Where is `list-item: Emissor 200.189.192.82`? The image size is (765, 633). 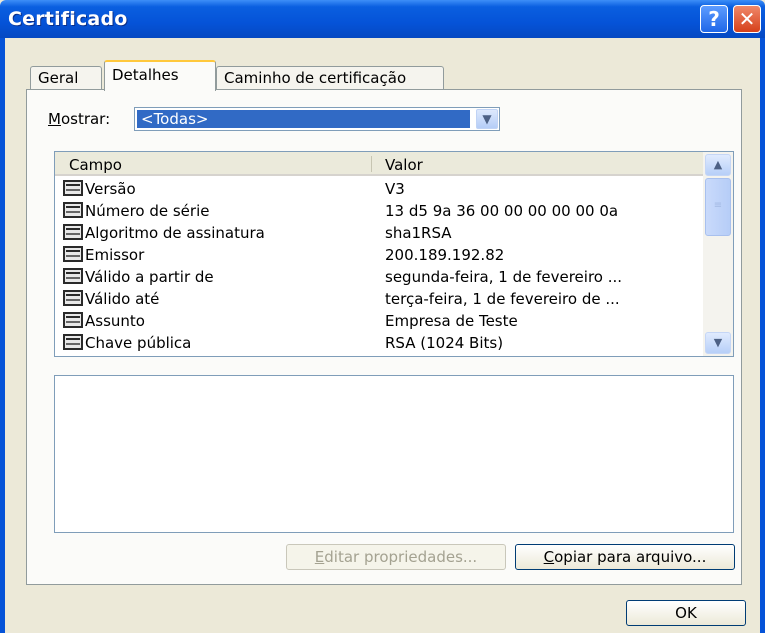 list-item: Emissor 200.189.192.82 is located at coordinates (379, 254).